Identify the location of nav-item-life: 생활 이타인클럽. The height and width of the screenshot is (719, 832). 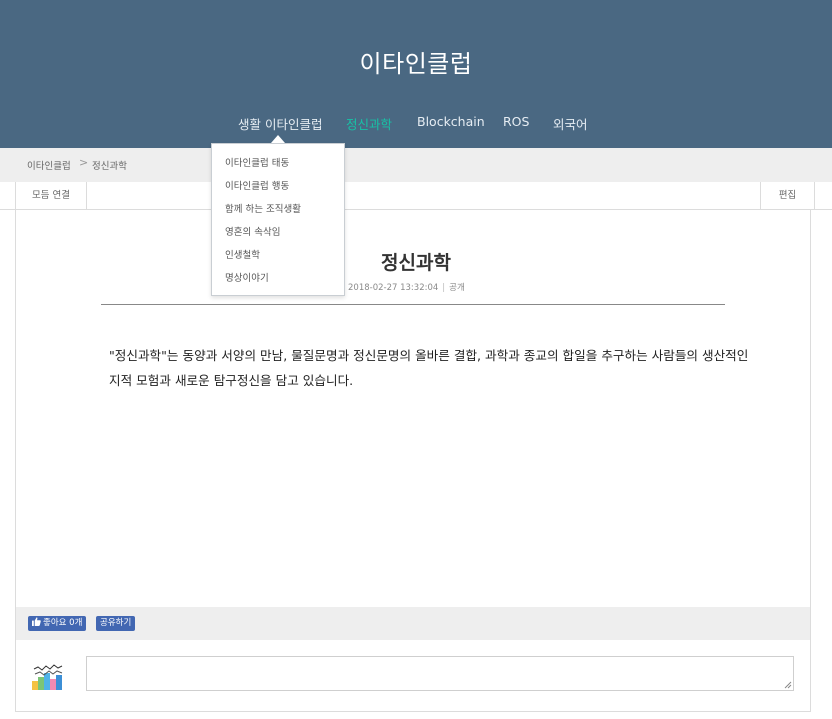
(280, 123).